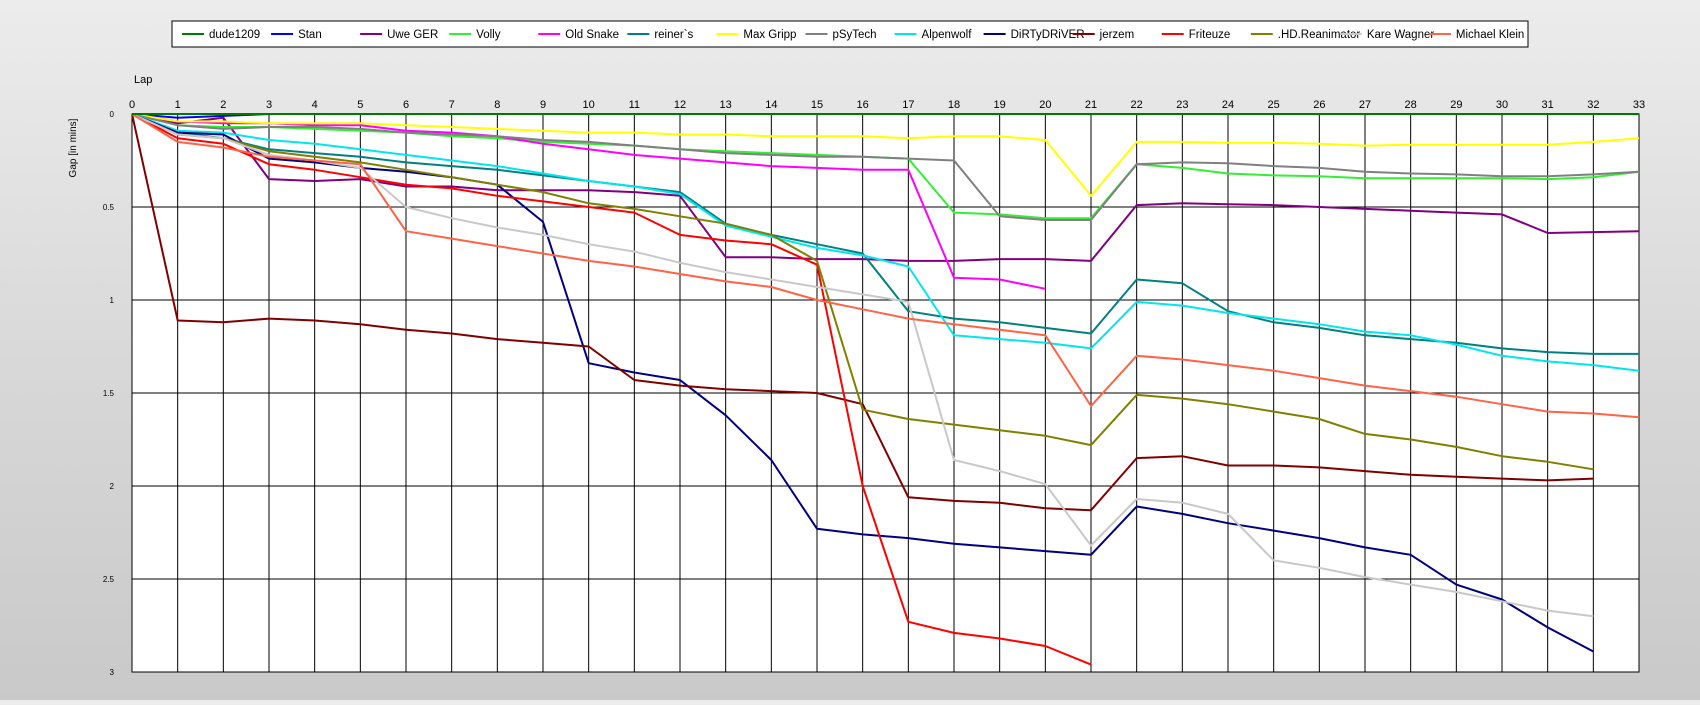 The image size is (1700, 705). Describe the element at coordinates (406, 105) in the screenshot. I see `x-tick-label: 6` at that location.